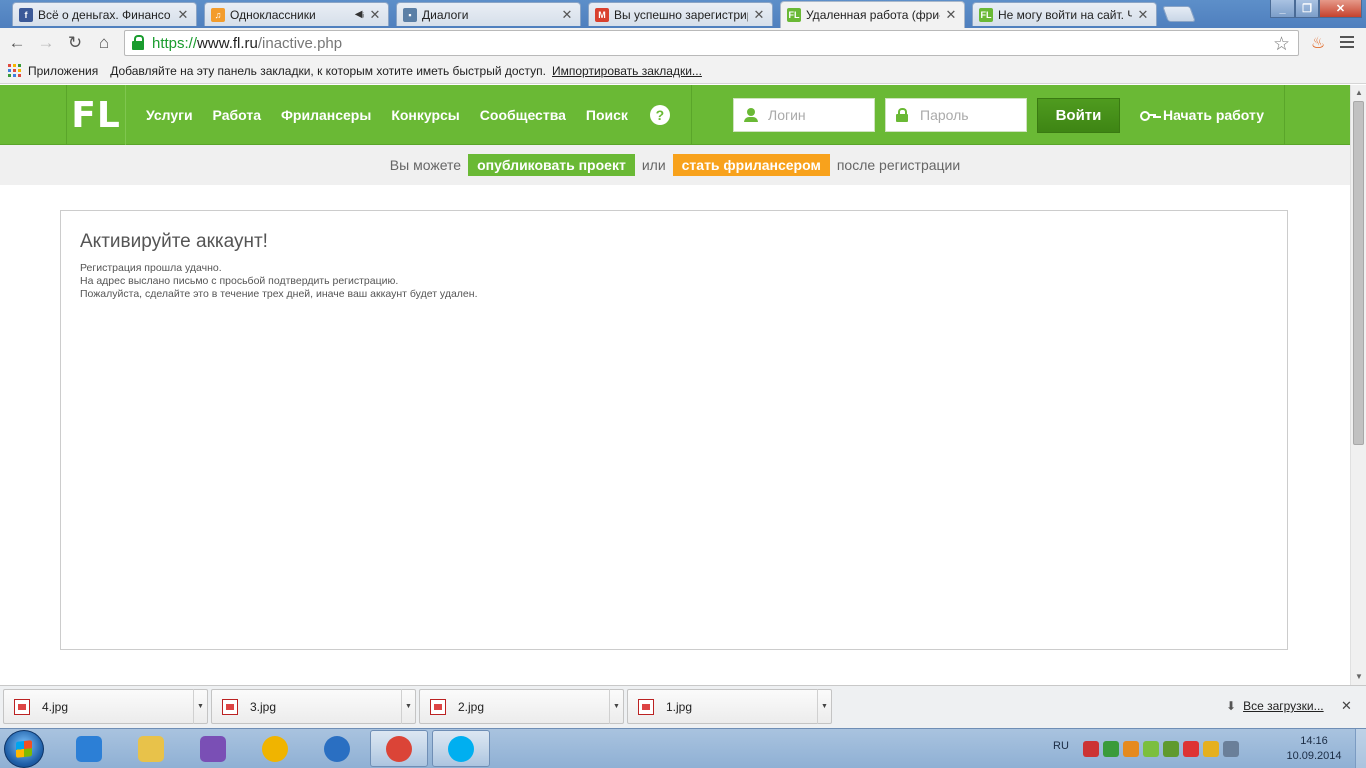 This screenshot has height=768, width=1366. I want to click on login-button: Войти, so click(1078, 115).